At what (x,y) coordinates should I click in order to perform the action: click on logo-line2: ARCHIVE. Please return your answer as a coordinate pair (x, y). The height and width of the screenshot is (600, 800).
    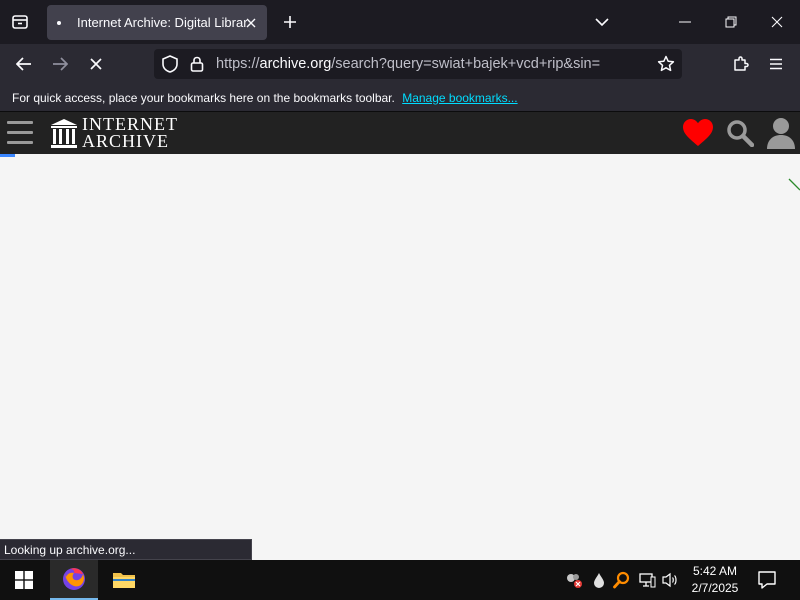
    Looking at the image, I should click on (125, 141).